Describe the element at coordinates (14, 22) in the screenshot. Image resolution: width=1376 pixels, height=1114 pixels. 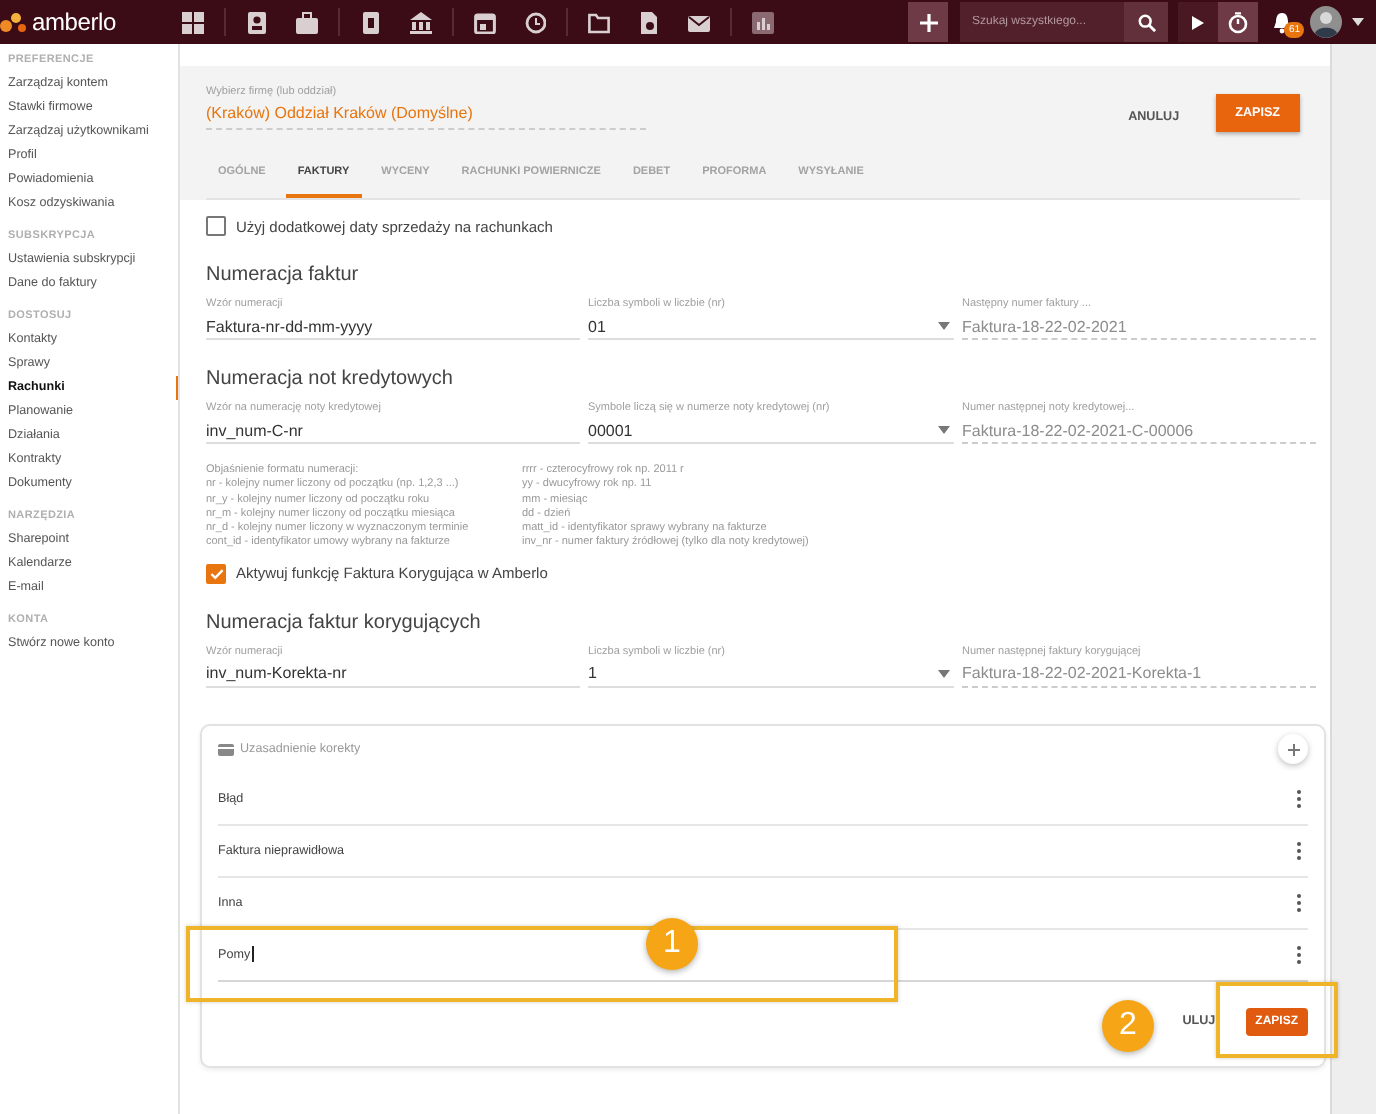
I see `logo-icon` at that location.